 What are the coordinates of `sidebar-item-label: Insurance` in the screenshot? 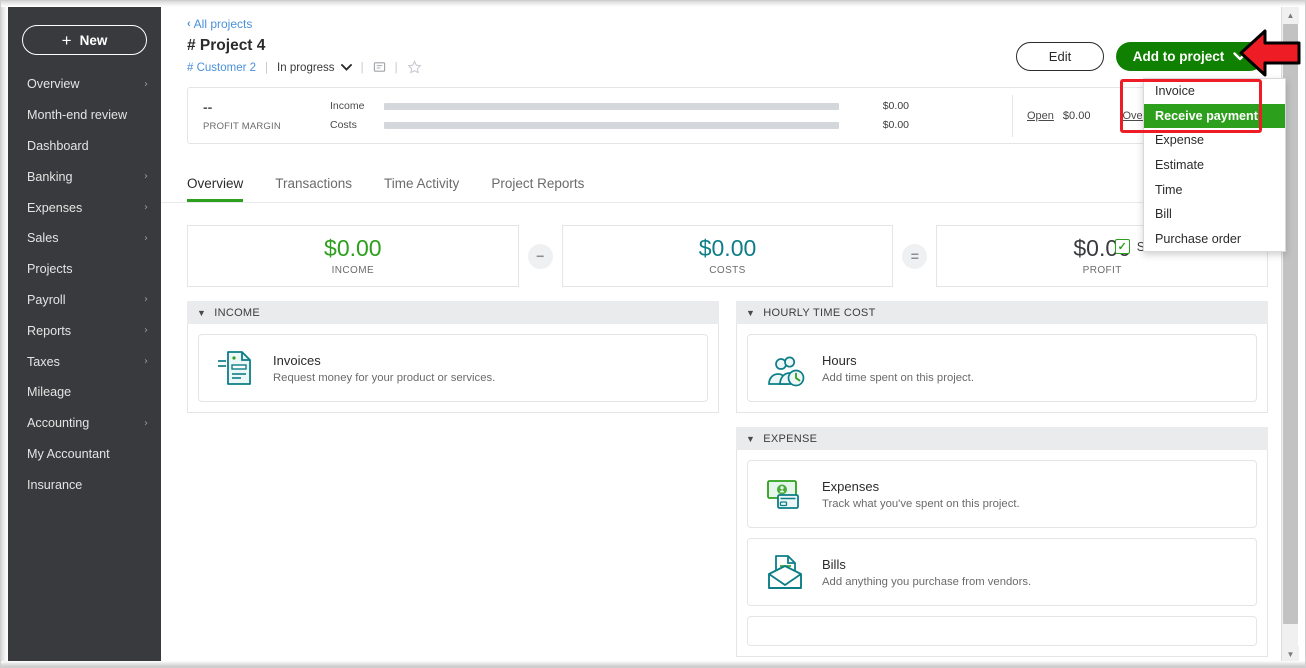 It's located at (55, 484).